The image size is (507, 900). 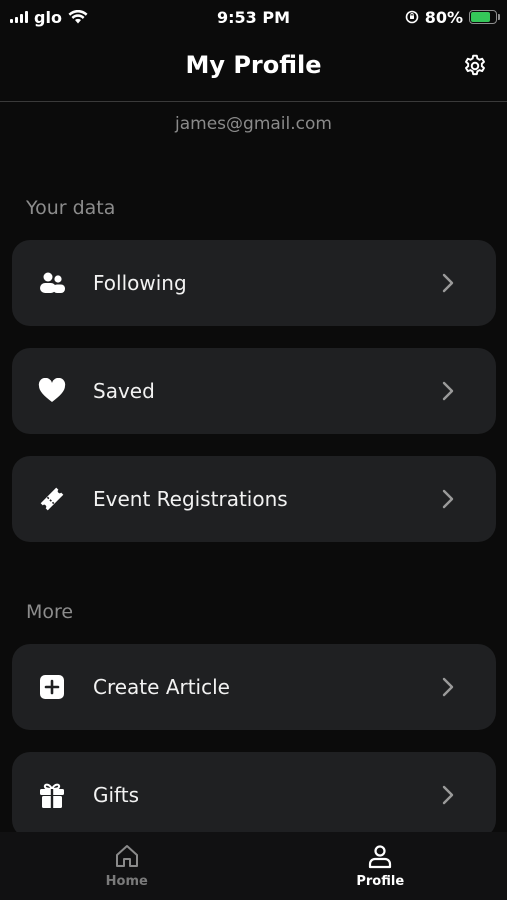 What do you see at coordinates (140, 283) in the screenshot?
I see `menu-item-label: Following` at bounding box center [140, 283].